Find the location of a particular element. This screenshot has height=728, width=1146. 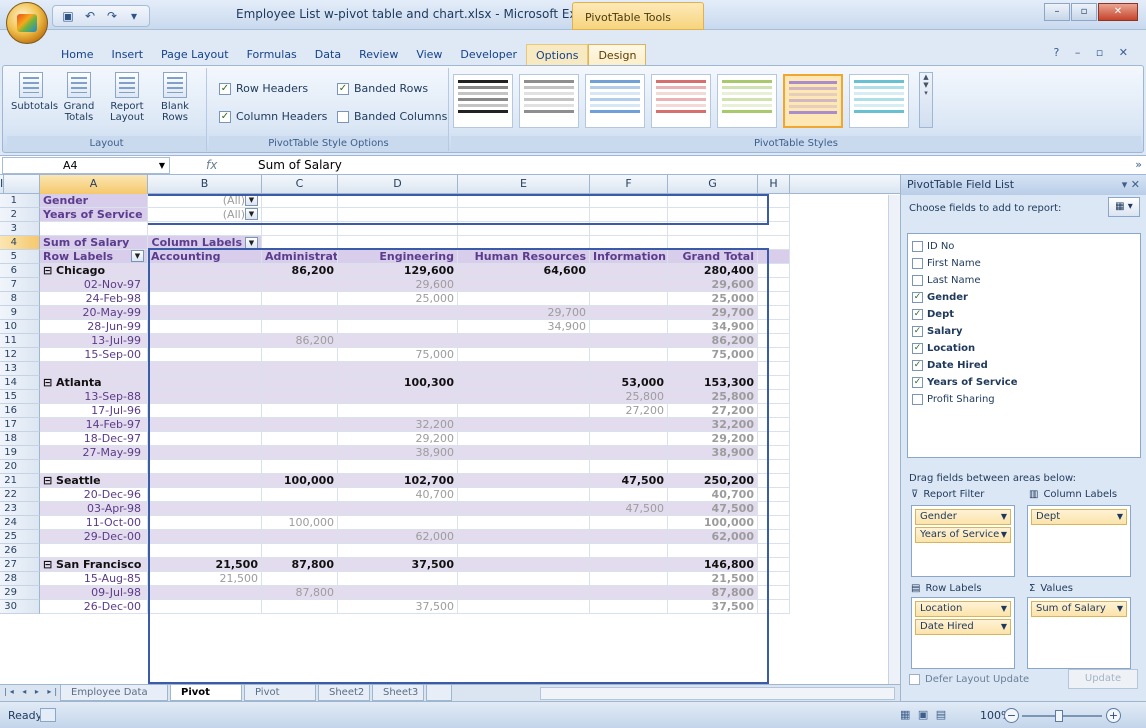

cell: 75,000 is located at coordinates (398, 355).